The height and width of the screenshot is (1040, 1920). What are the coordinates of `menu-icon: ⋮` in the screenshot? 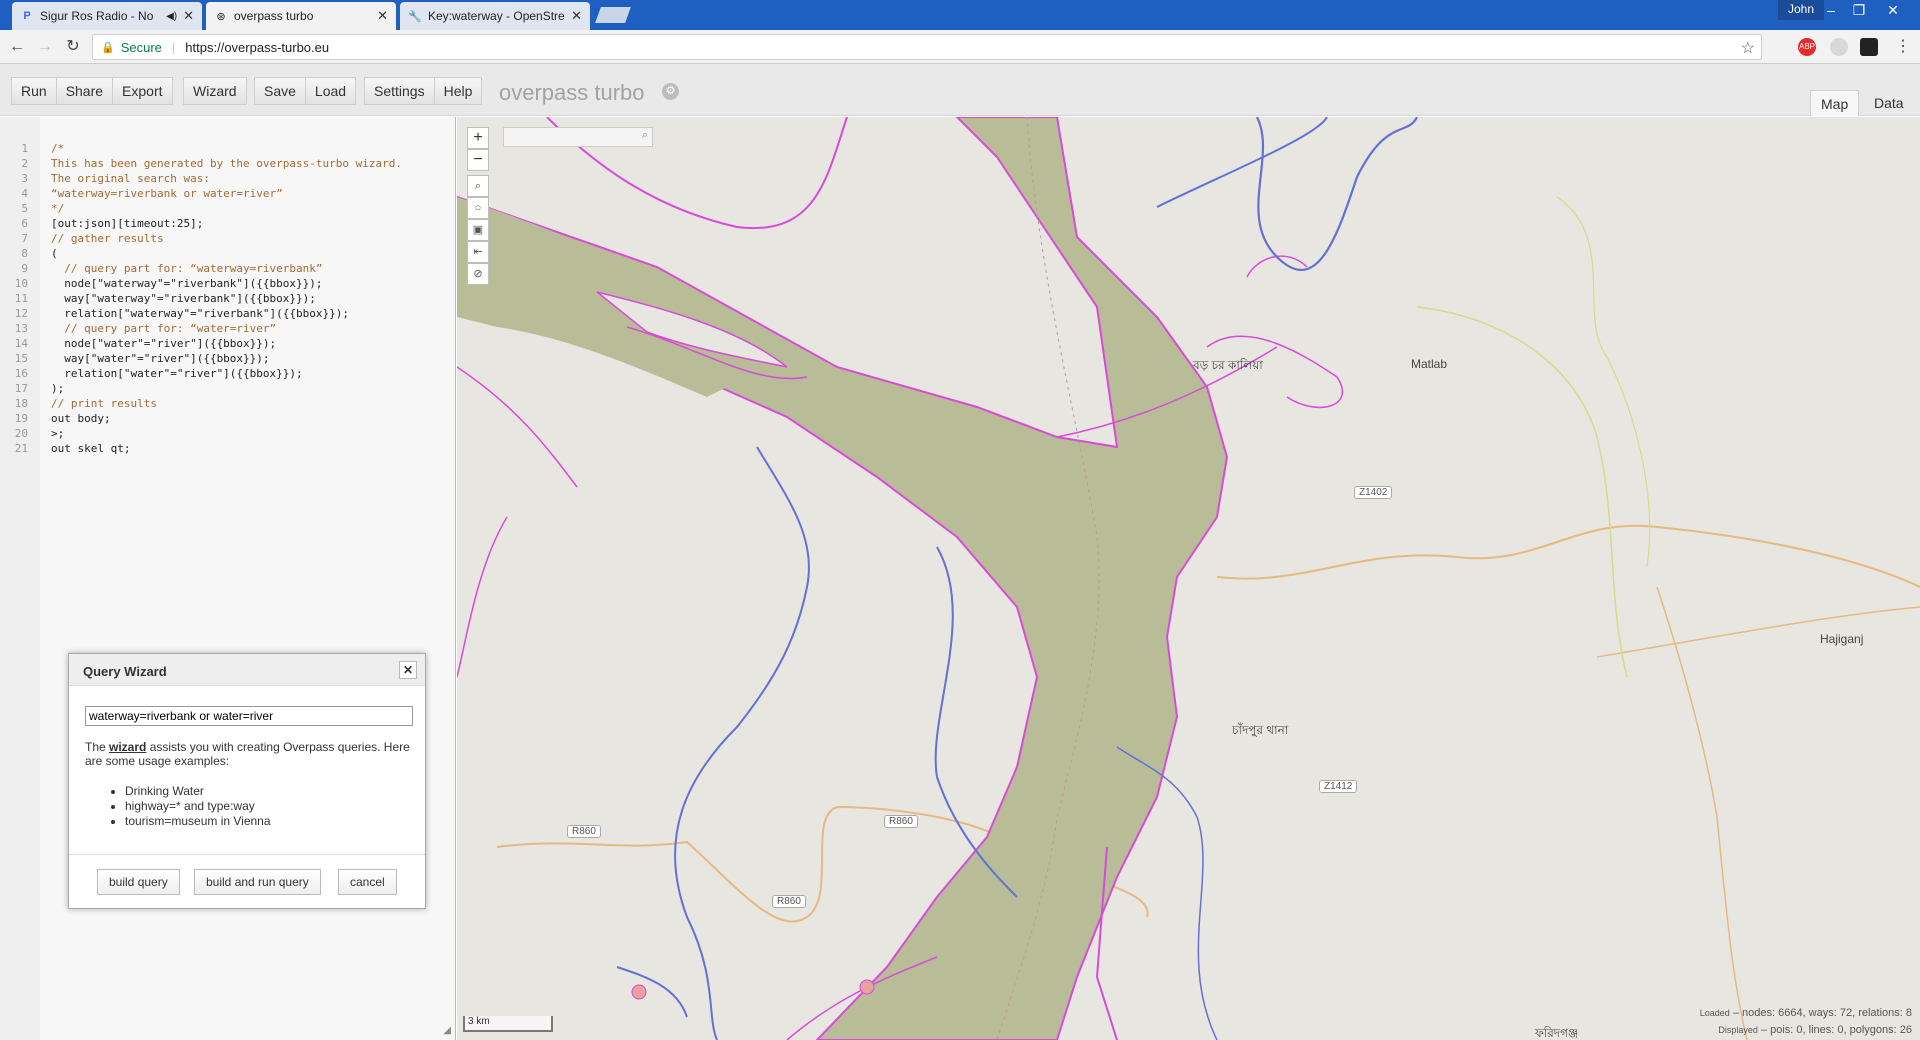 It's located at (1903, 47).